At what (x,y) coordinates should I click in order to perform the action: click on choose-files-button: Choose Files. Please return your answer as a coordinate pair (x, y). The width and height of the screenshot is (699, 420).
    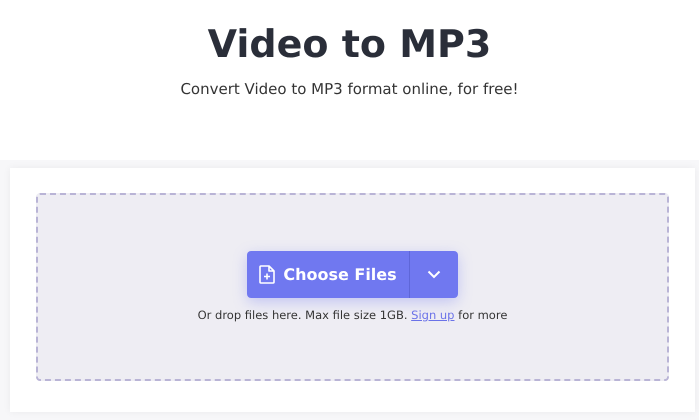
    Looking at the image, I should click on (328, 274).